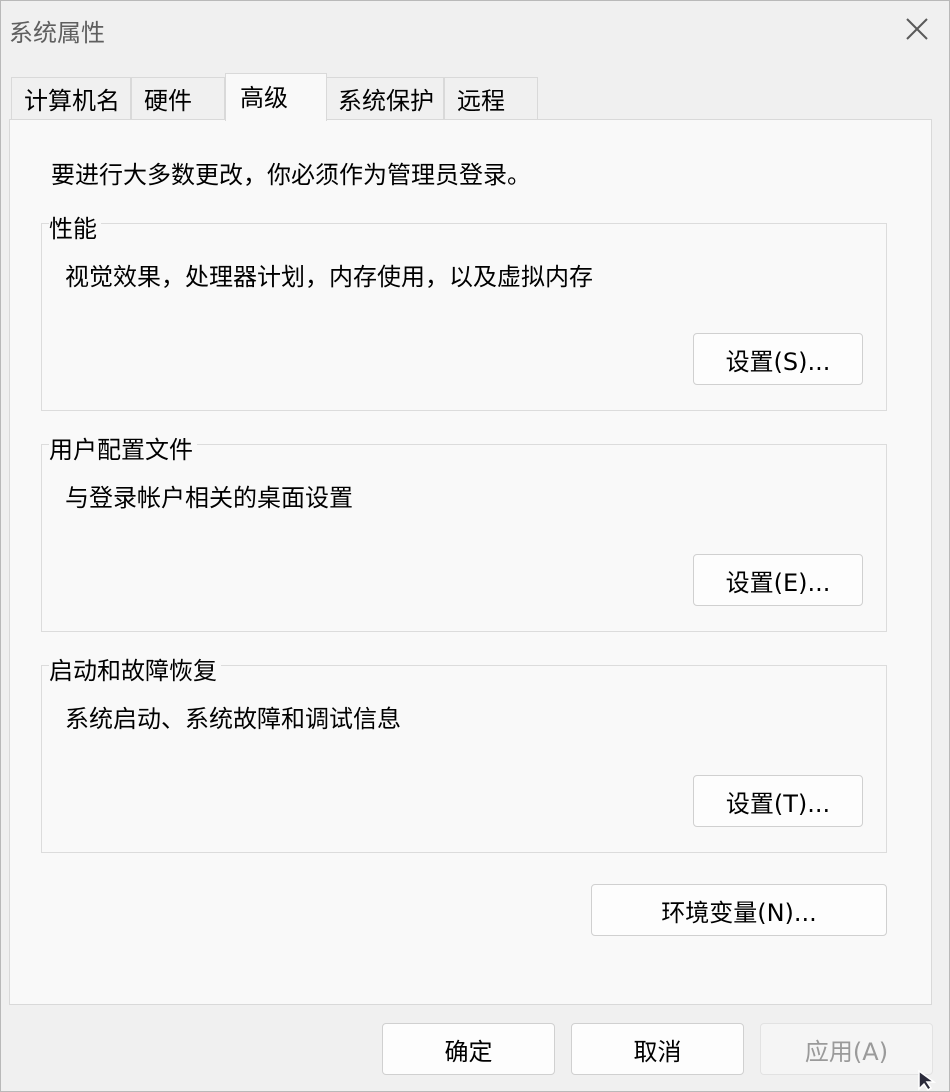  I want to click on apply-button: 应用(A), so click(846, 1049).